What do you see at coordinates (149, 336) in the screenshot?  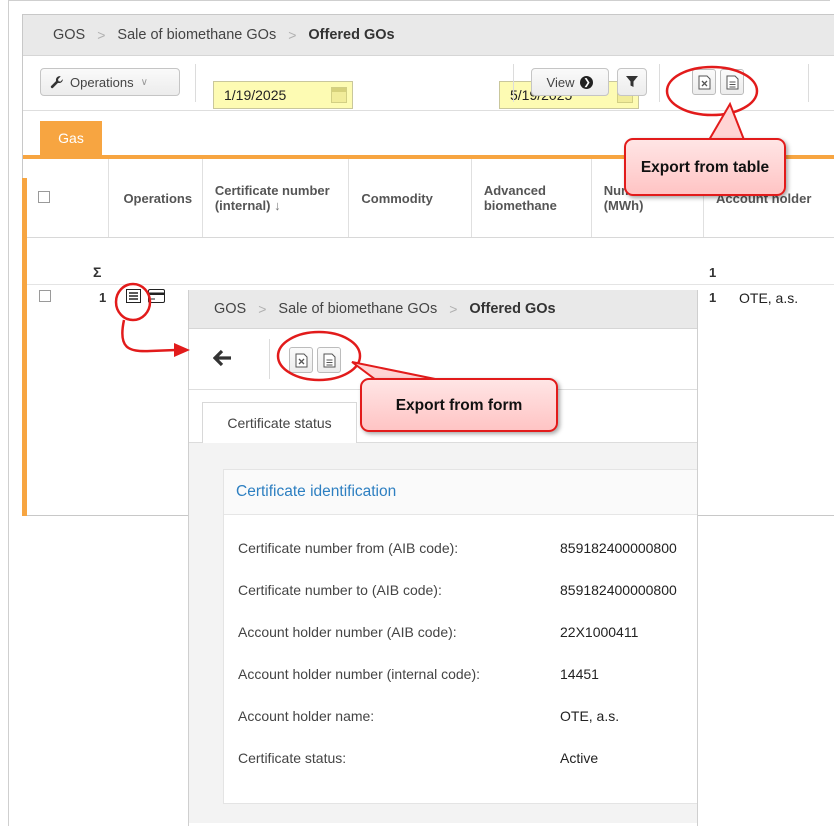 I see `arrow-path` at bounding box center [149, 336].